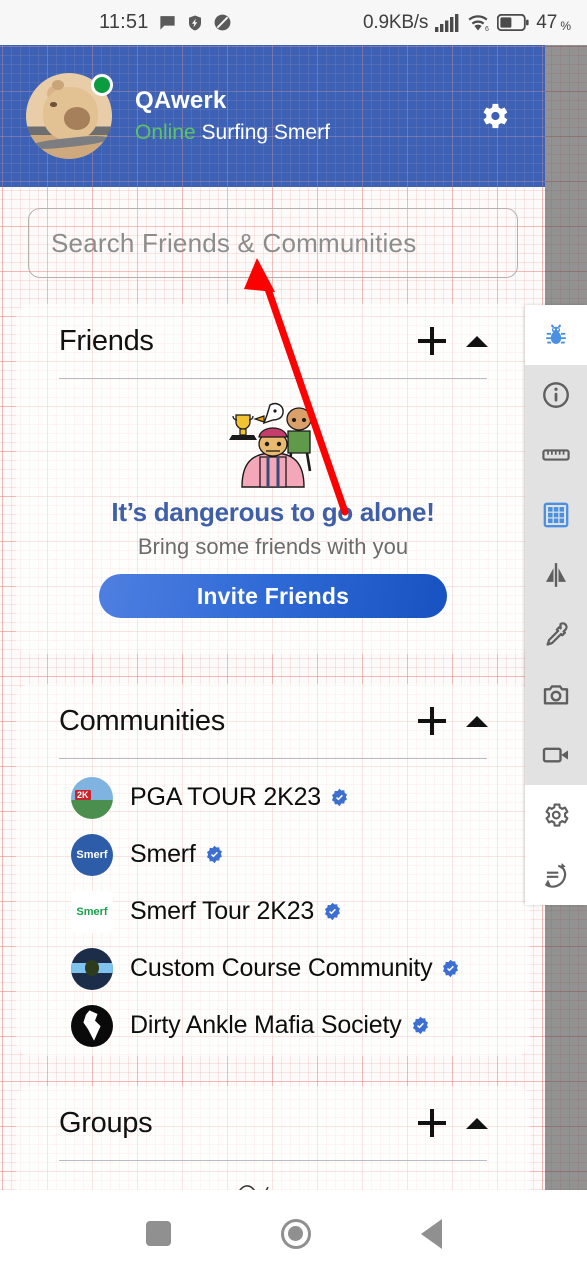  Describe the element at coordinates (270, 445) in the screenshot. I see `friends-illustration` at that location.